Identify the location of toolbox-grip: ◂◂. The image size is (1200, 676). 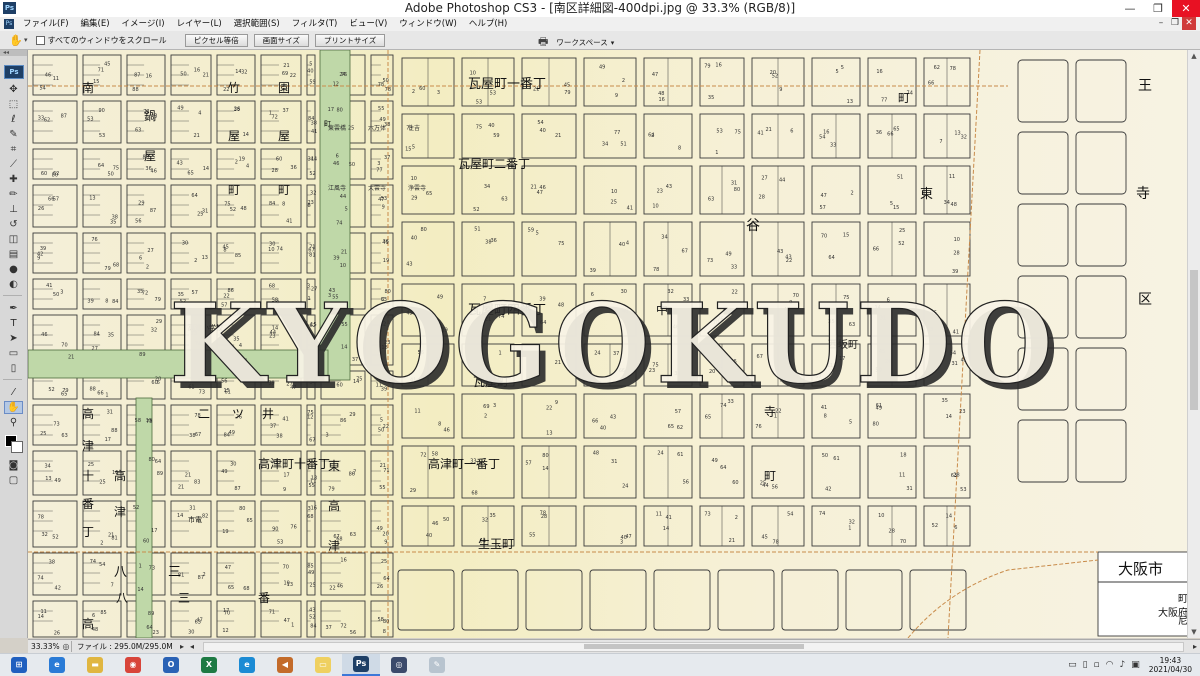
(13, 53).